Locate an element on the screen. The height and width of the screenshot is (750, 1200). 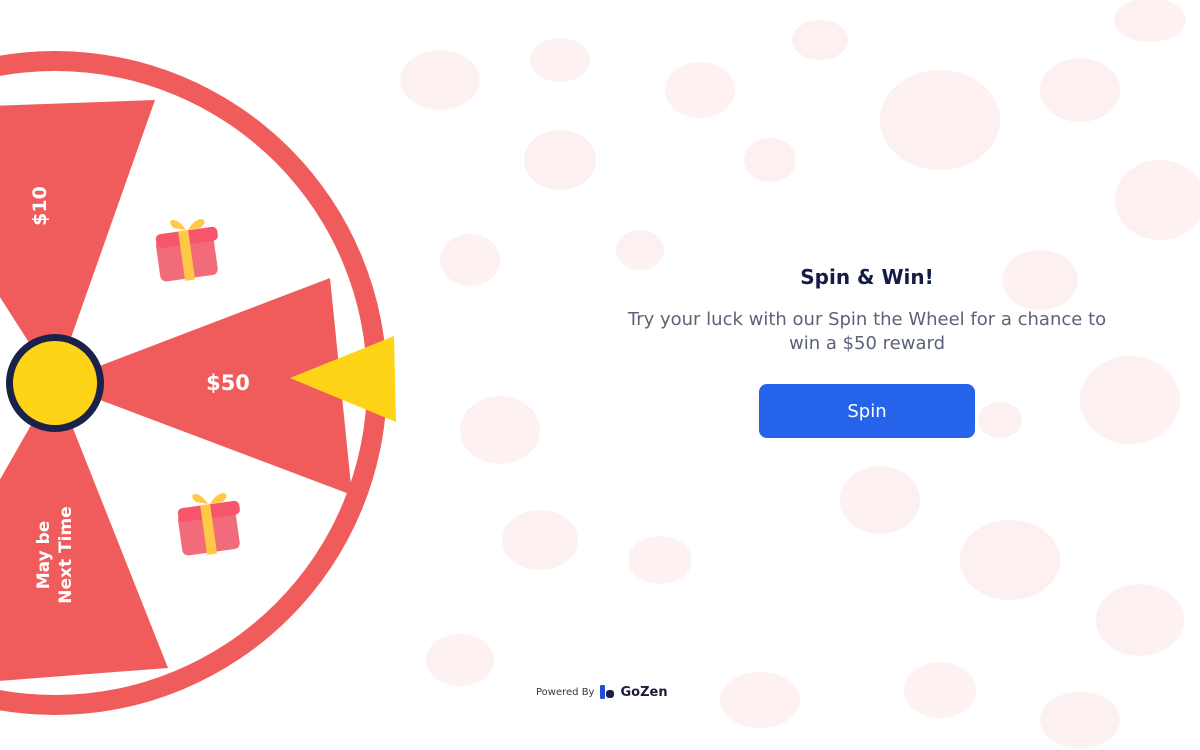
spin-button: Spin is located at coordinates (867, 411).